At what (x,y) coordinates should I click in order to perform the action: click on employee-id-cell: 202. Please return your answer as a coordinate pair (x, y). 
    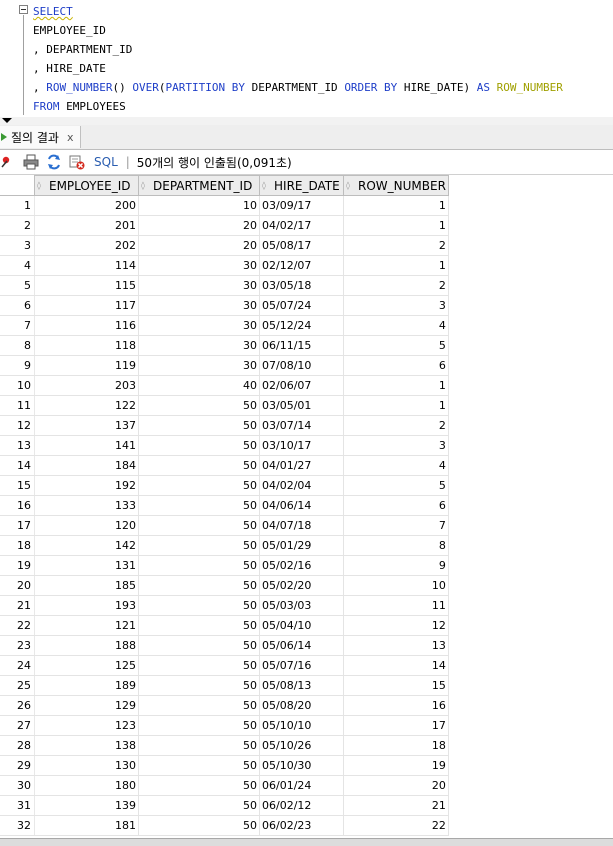
    Looking at the image, I should click on (86, 245).